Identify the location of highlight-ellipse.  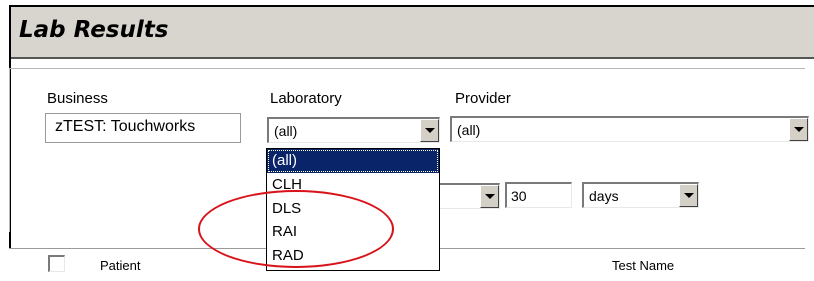
(296, 229).